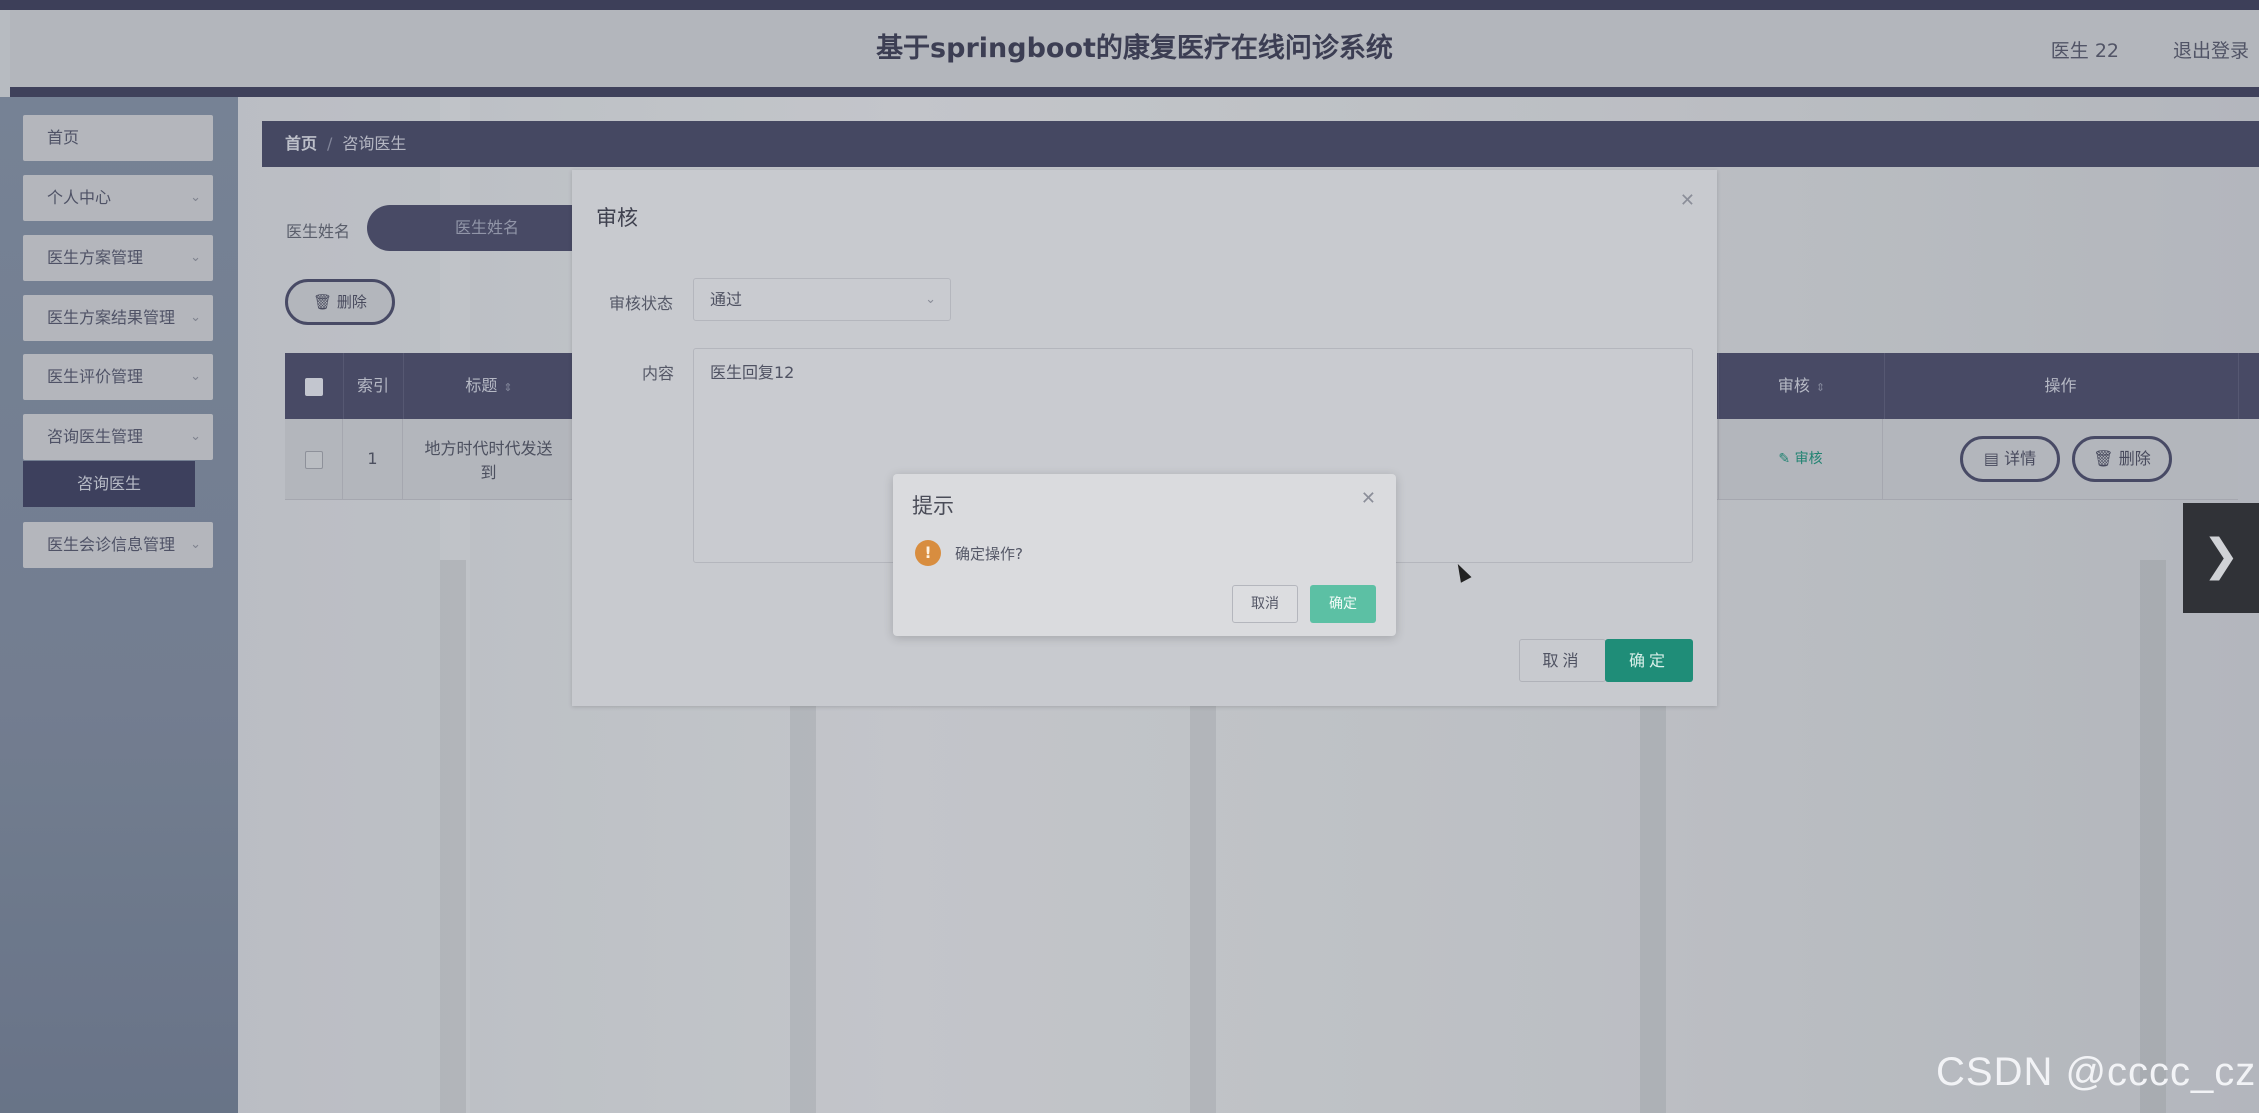  Describe the element at coordinates (617, 218) in the screenshot. I see `dialog-title: 审核` at that location.